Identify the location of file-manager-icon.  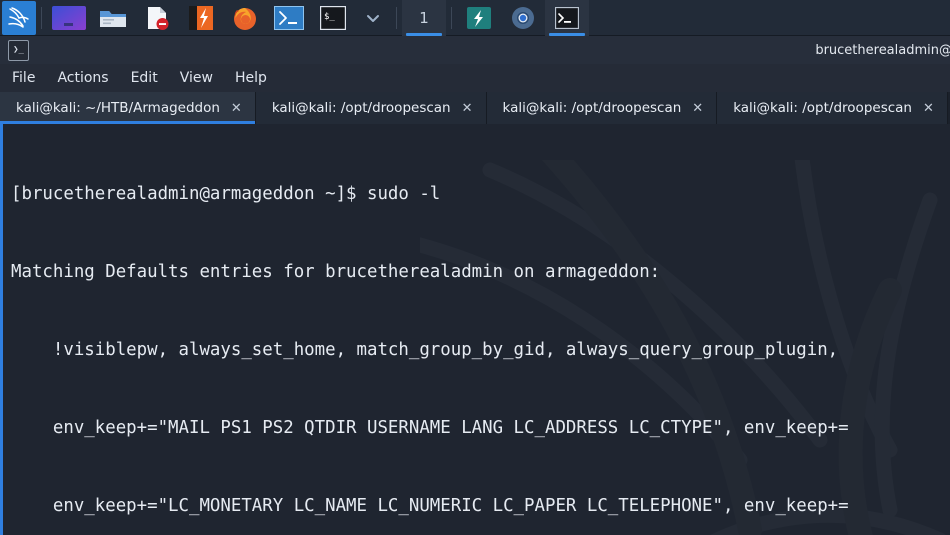
(113, 19).